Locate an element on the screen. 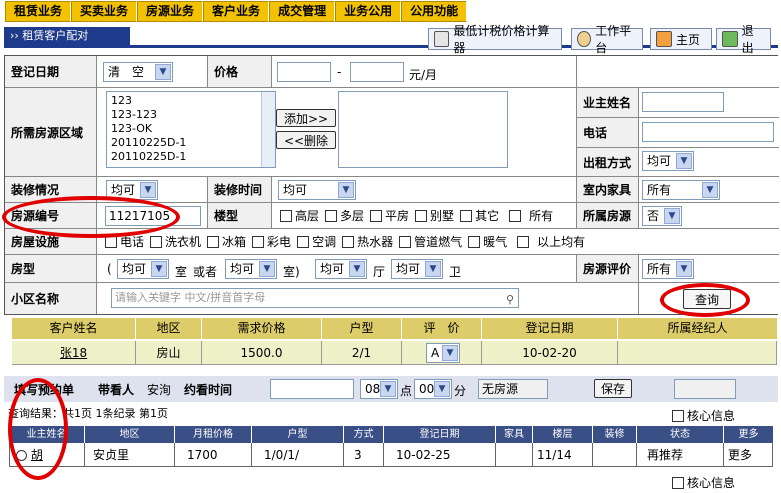 The width and height of the screenshot is (781, 493). price-min-input is located at coordinates (304, 72).